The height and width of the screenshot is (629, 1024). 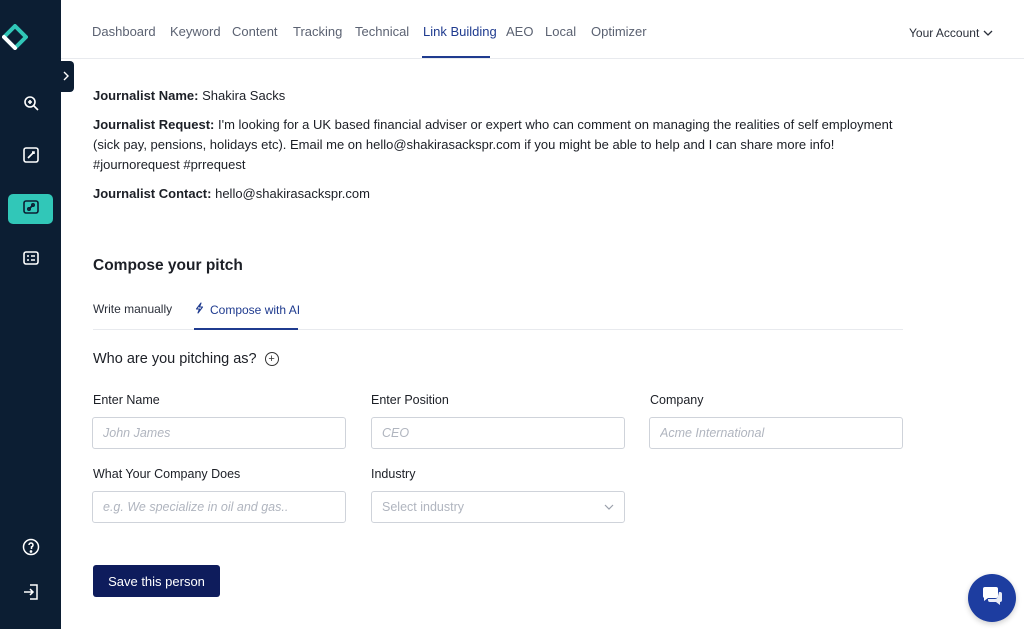 What do you see at coordinates (619, 31) in the screenshot?
I see `tab-optimizer: Optimizer` at bounding box center [619, 31].